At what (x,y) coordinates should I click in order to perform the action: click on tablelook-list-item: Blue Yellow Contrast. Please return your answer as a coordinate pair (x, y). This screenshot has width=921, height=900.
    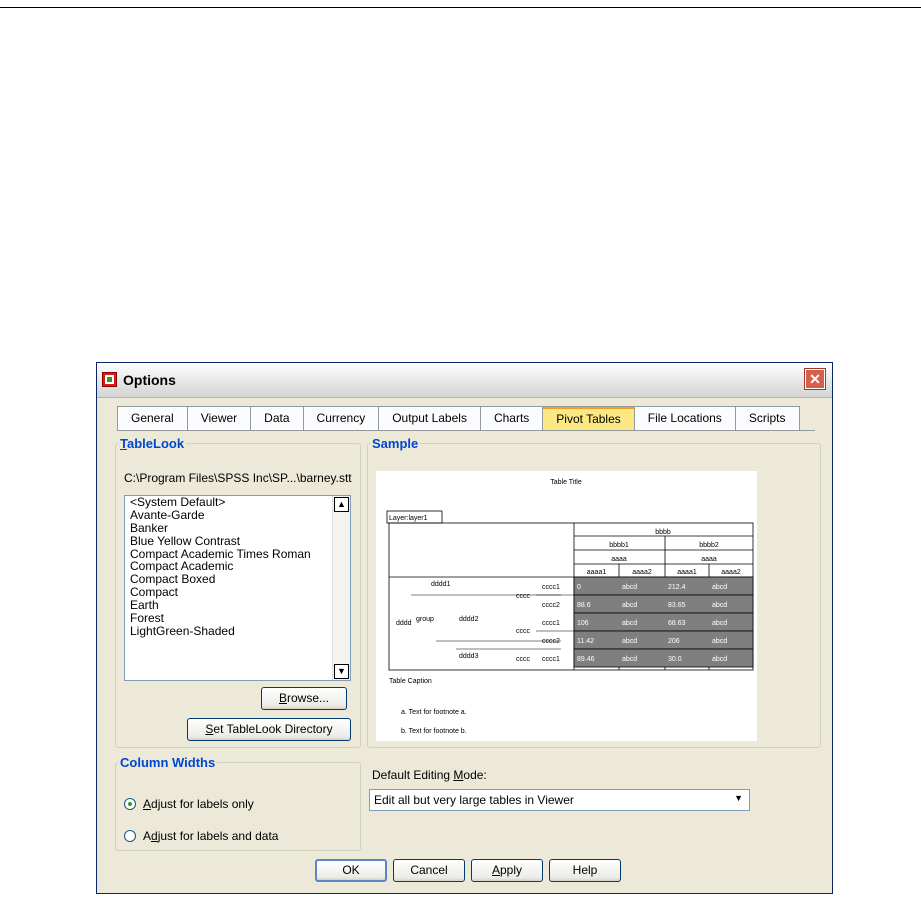
    Looking at the image, I should click on (237, 541).